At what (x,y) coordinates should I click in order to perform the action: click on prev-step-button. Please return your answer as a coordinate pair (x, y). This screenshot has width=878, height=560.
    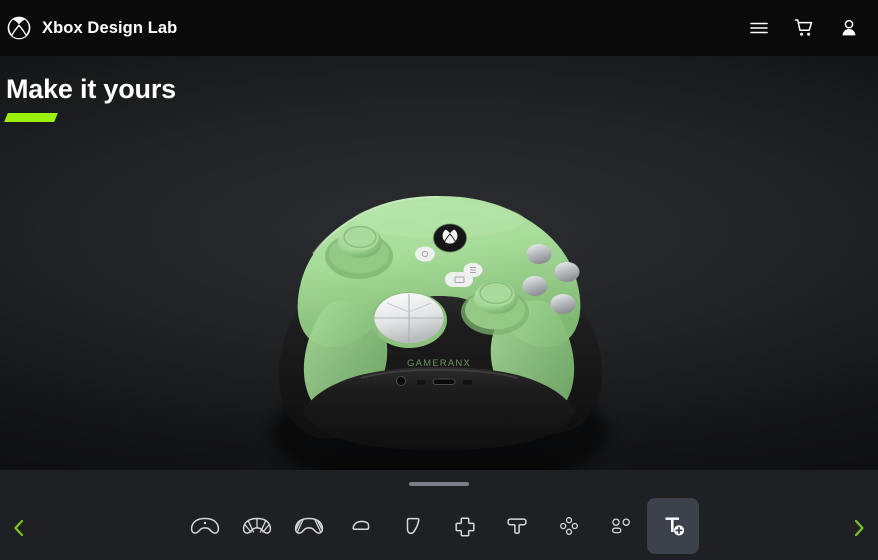
    Looking at the image, I should click on (19, 528).